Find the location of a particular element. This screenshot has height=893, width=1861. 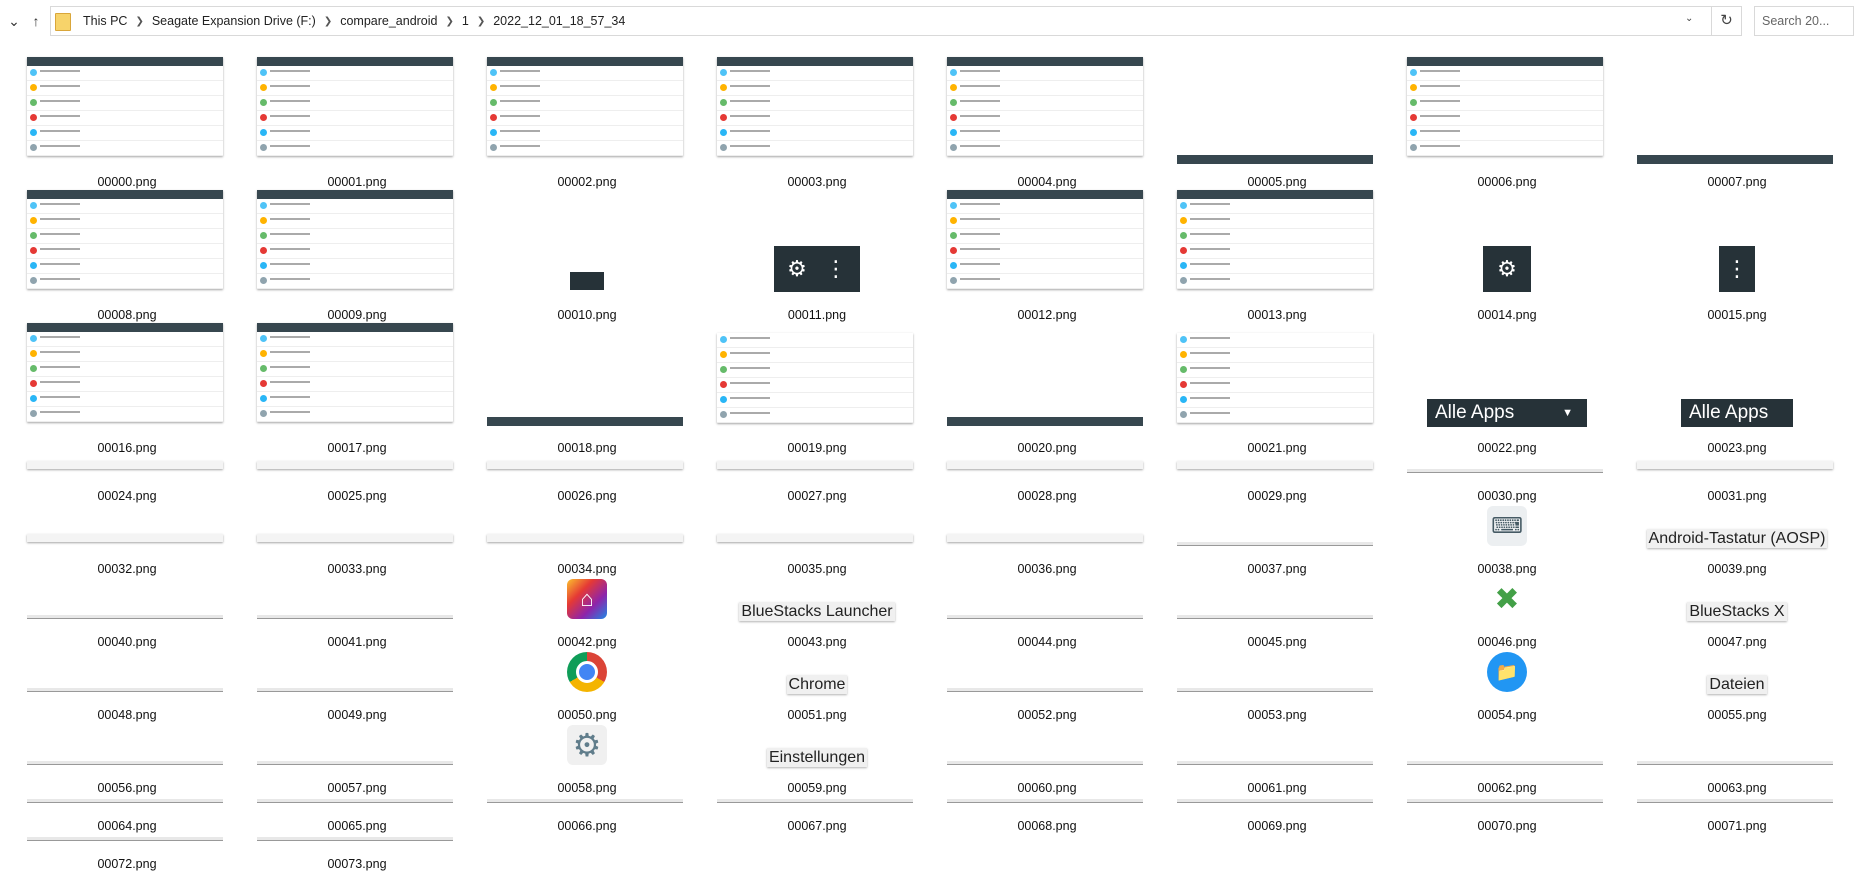

file-name: 00043.png is located at coordinates (817, 642).